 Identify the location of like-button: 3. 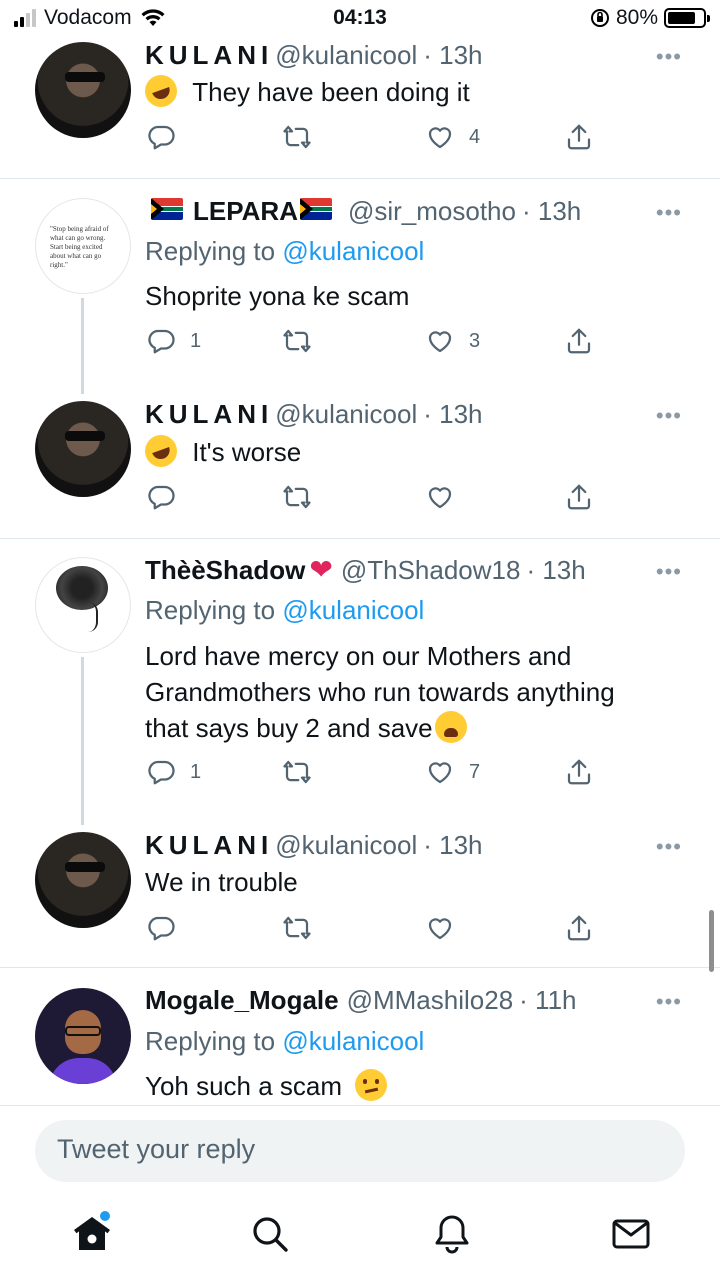
(452, 341).